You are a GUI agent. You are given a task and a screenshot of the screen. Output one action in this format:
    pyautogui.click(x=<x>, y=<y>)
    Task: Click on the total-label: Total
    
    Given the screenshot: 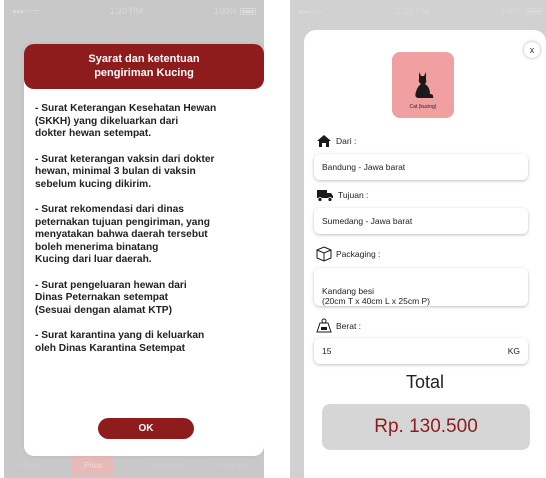 What is the action you would take?
    pyautogui.click(x=425, y=382)
    